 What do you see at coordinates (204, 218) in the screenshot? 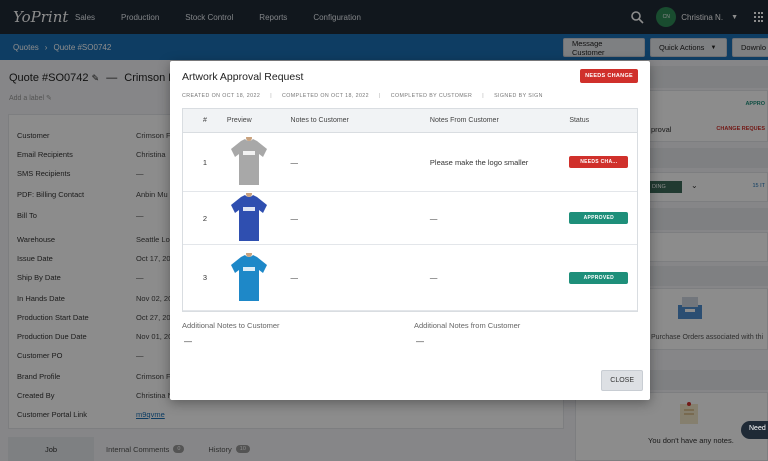
I see `row-number: 2` at bounding box center [204, 218].